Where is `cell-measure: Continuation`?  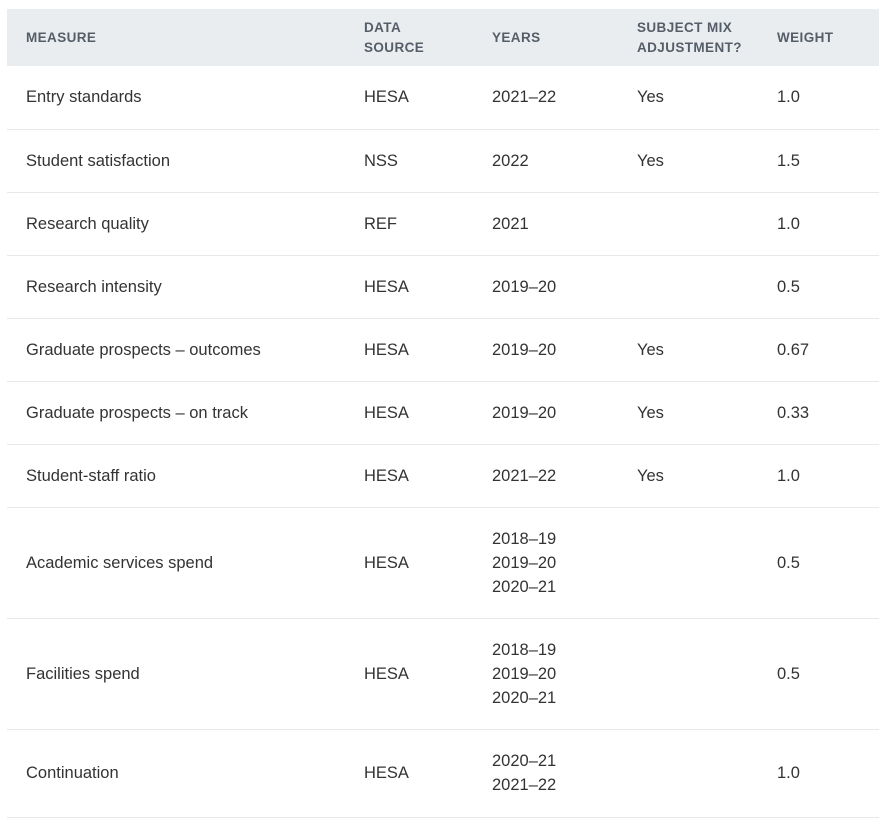 cell-measure: Continuation is located at coordinates (72, 773).